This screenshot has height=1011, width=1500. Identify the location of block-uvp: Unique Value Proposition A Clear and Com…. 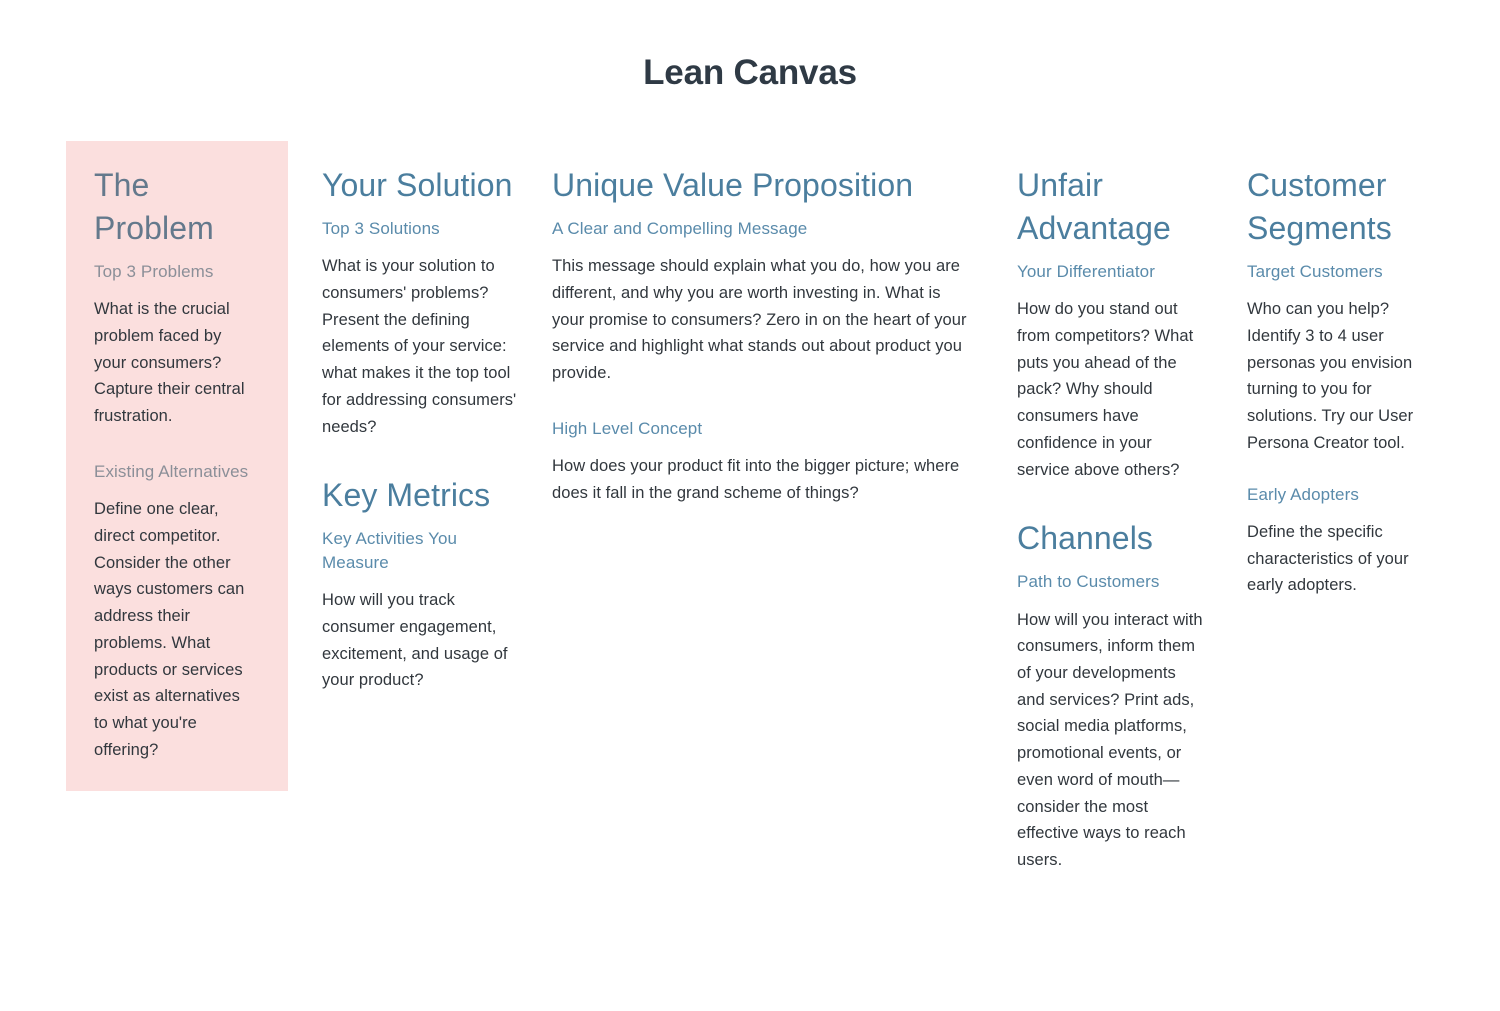
(762, 275).